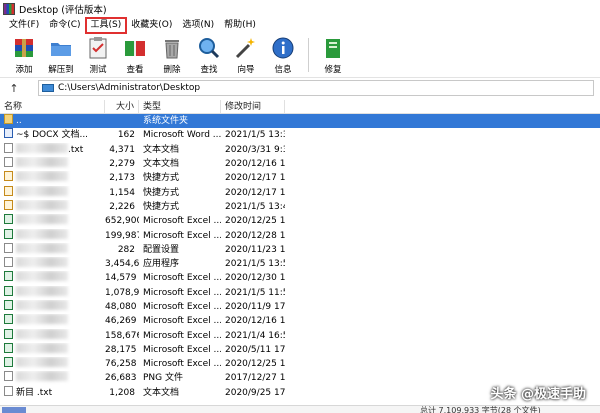 This screenshot has height=413, width=600. I want to click on file-name-text: .., so click(19, 121).